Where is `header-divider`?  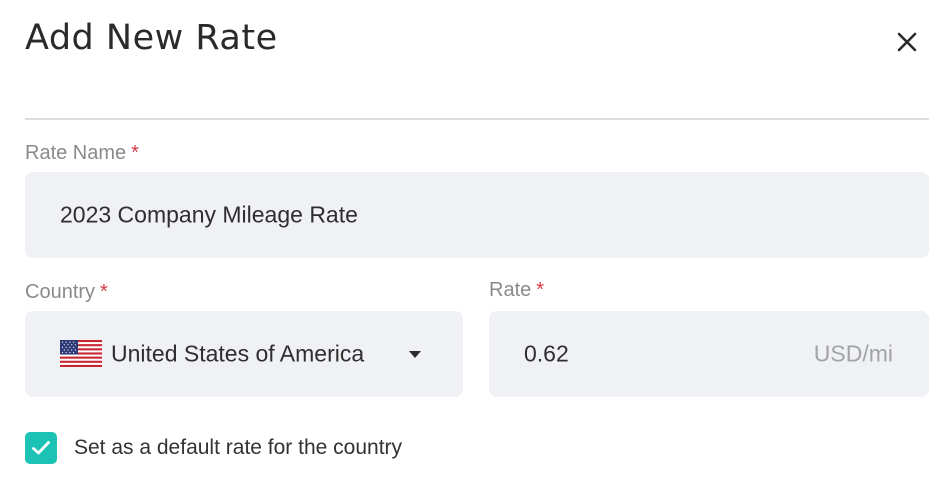
header-divider is located at coordinates (477, 119).